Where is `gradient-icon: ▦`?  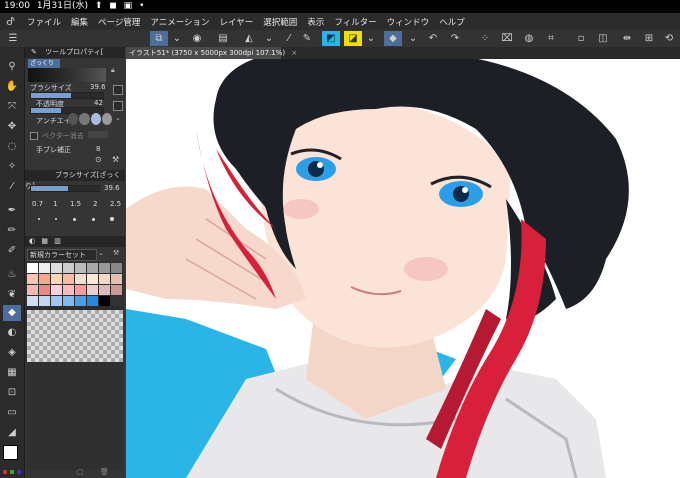
gradient-icon: ▦ is located at coordinates (12, 373).